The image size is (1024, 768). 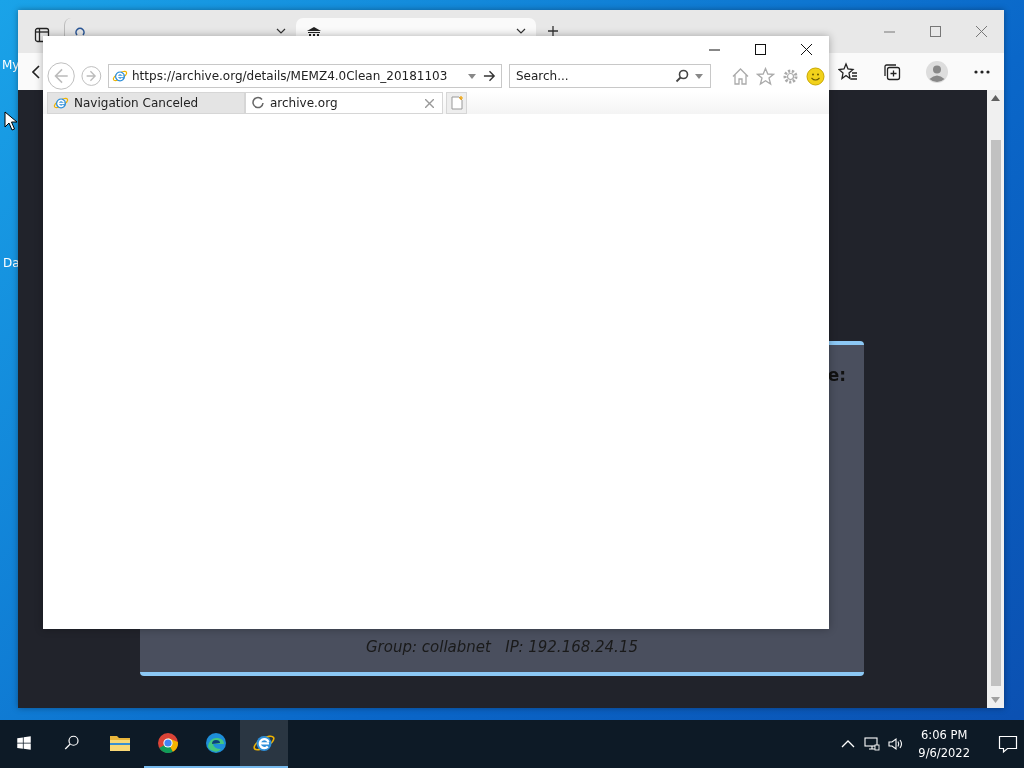 I want to click on edge-icon, so click(x=216, y=743).